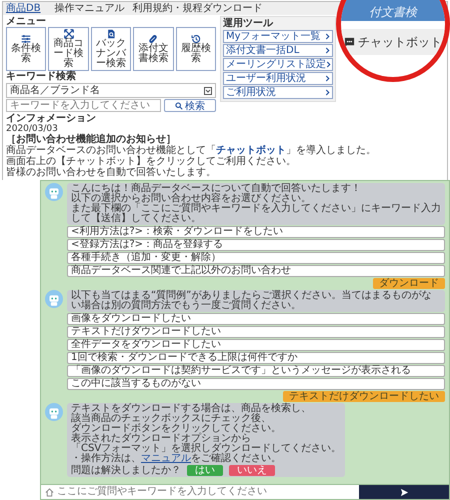 This screenshot has width=450, height=500. What do you see at coordinates (23, 9) in the screenshot?
I see `site-logo: 商品DB` at bounding box center [23, 9].